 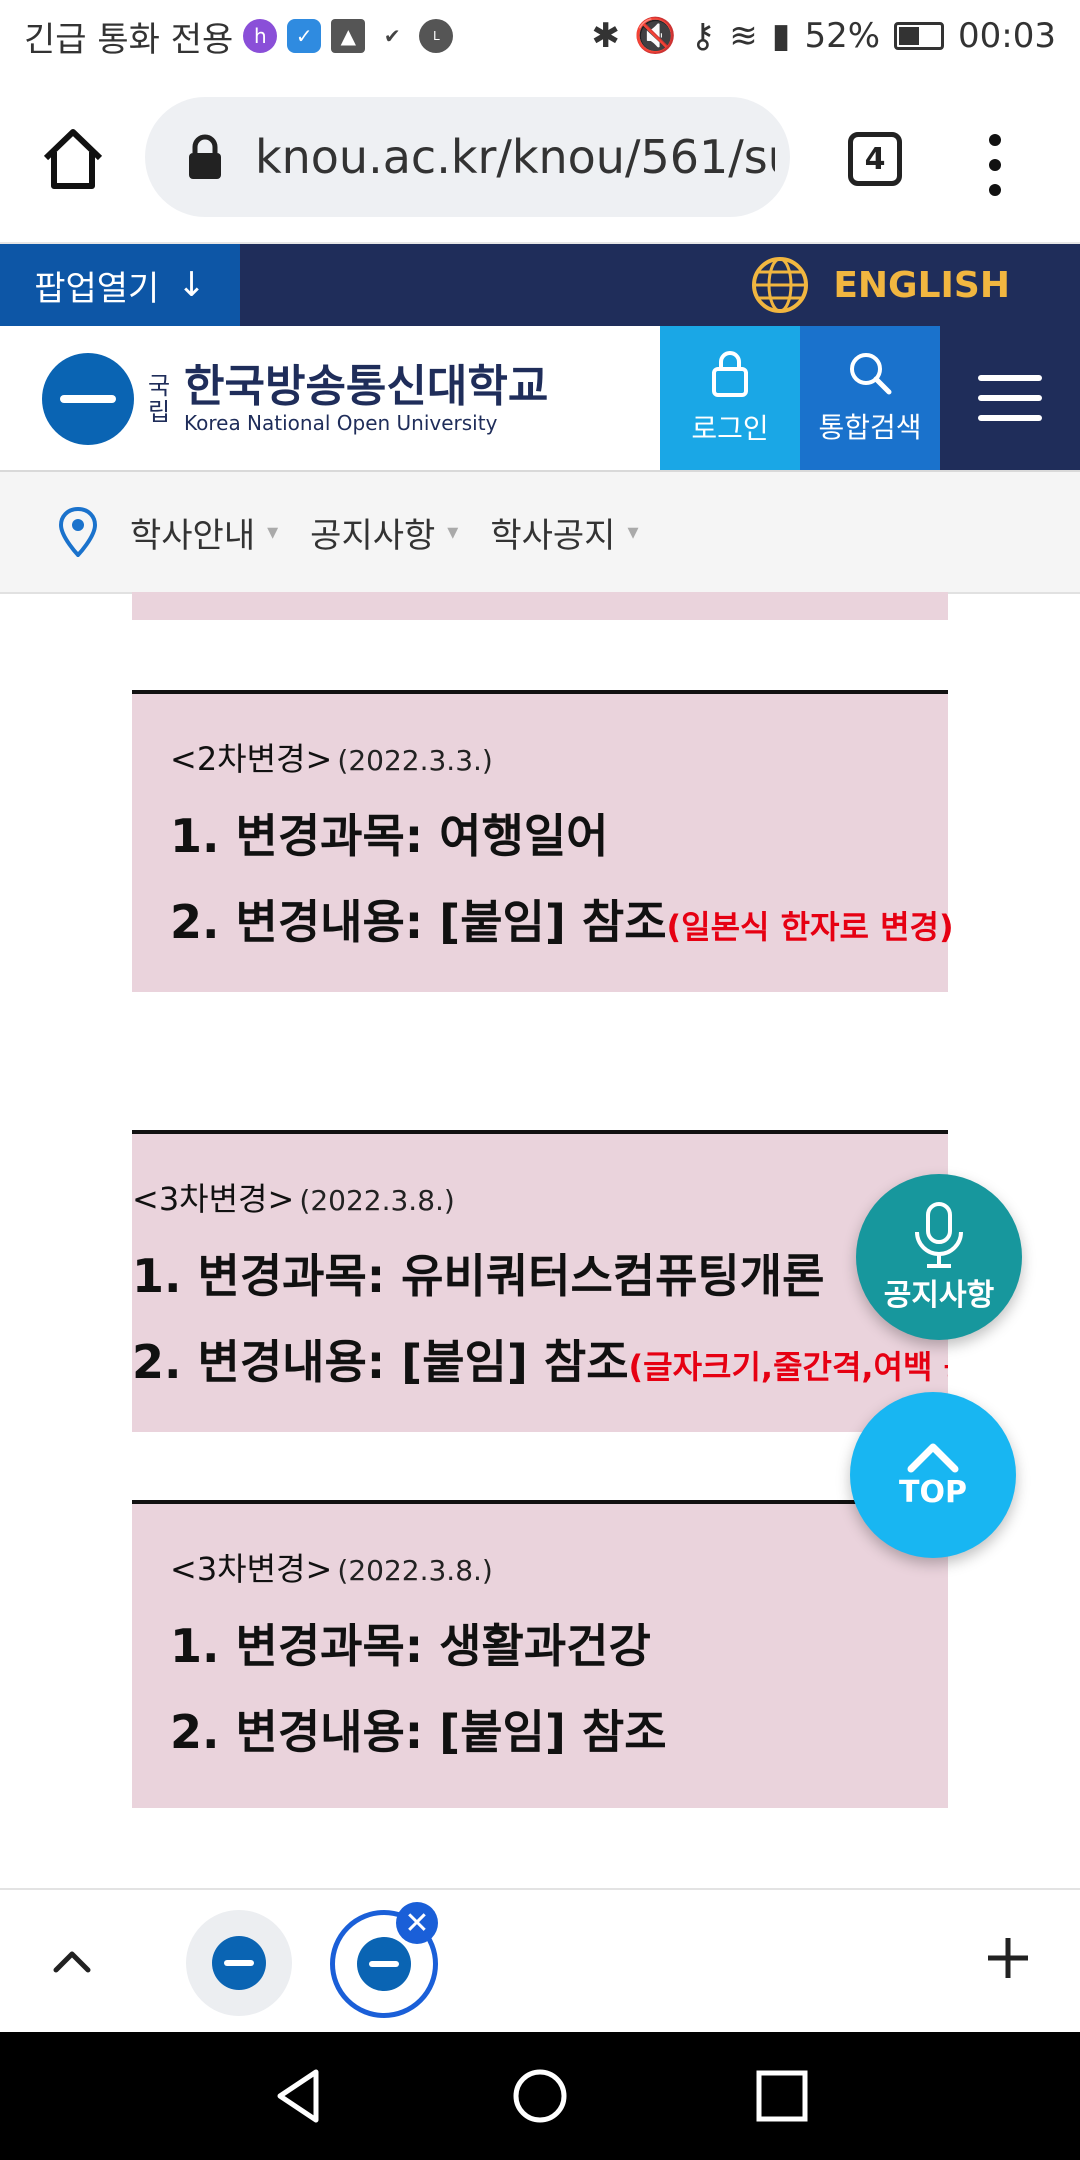 I want to click on mute-icon: 🔇, so click(x=655, y=36).